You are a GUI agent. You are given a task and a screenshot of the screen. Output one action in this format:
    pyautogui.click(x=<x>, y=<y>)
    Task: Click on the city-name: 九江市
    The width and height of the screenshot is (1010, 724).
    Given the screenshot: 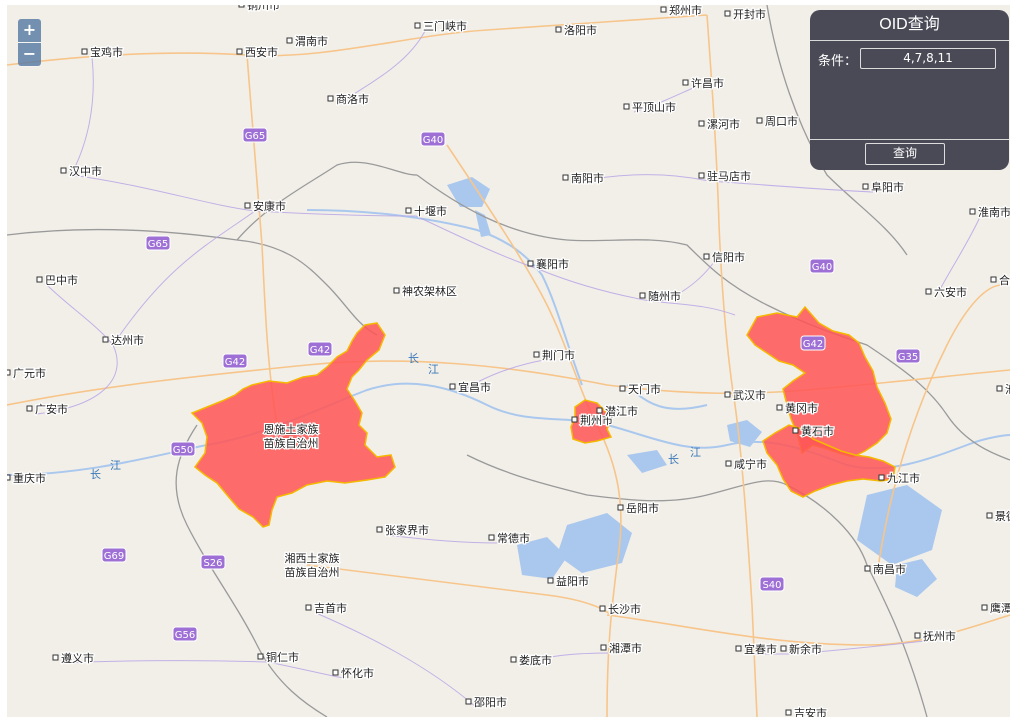 What is the action you would take?
    pyautogui.click(x=903, y=478)
    